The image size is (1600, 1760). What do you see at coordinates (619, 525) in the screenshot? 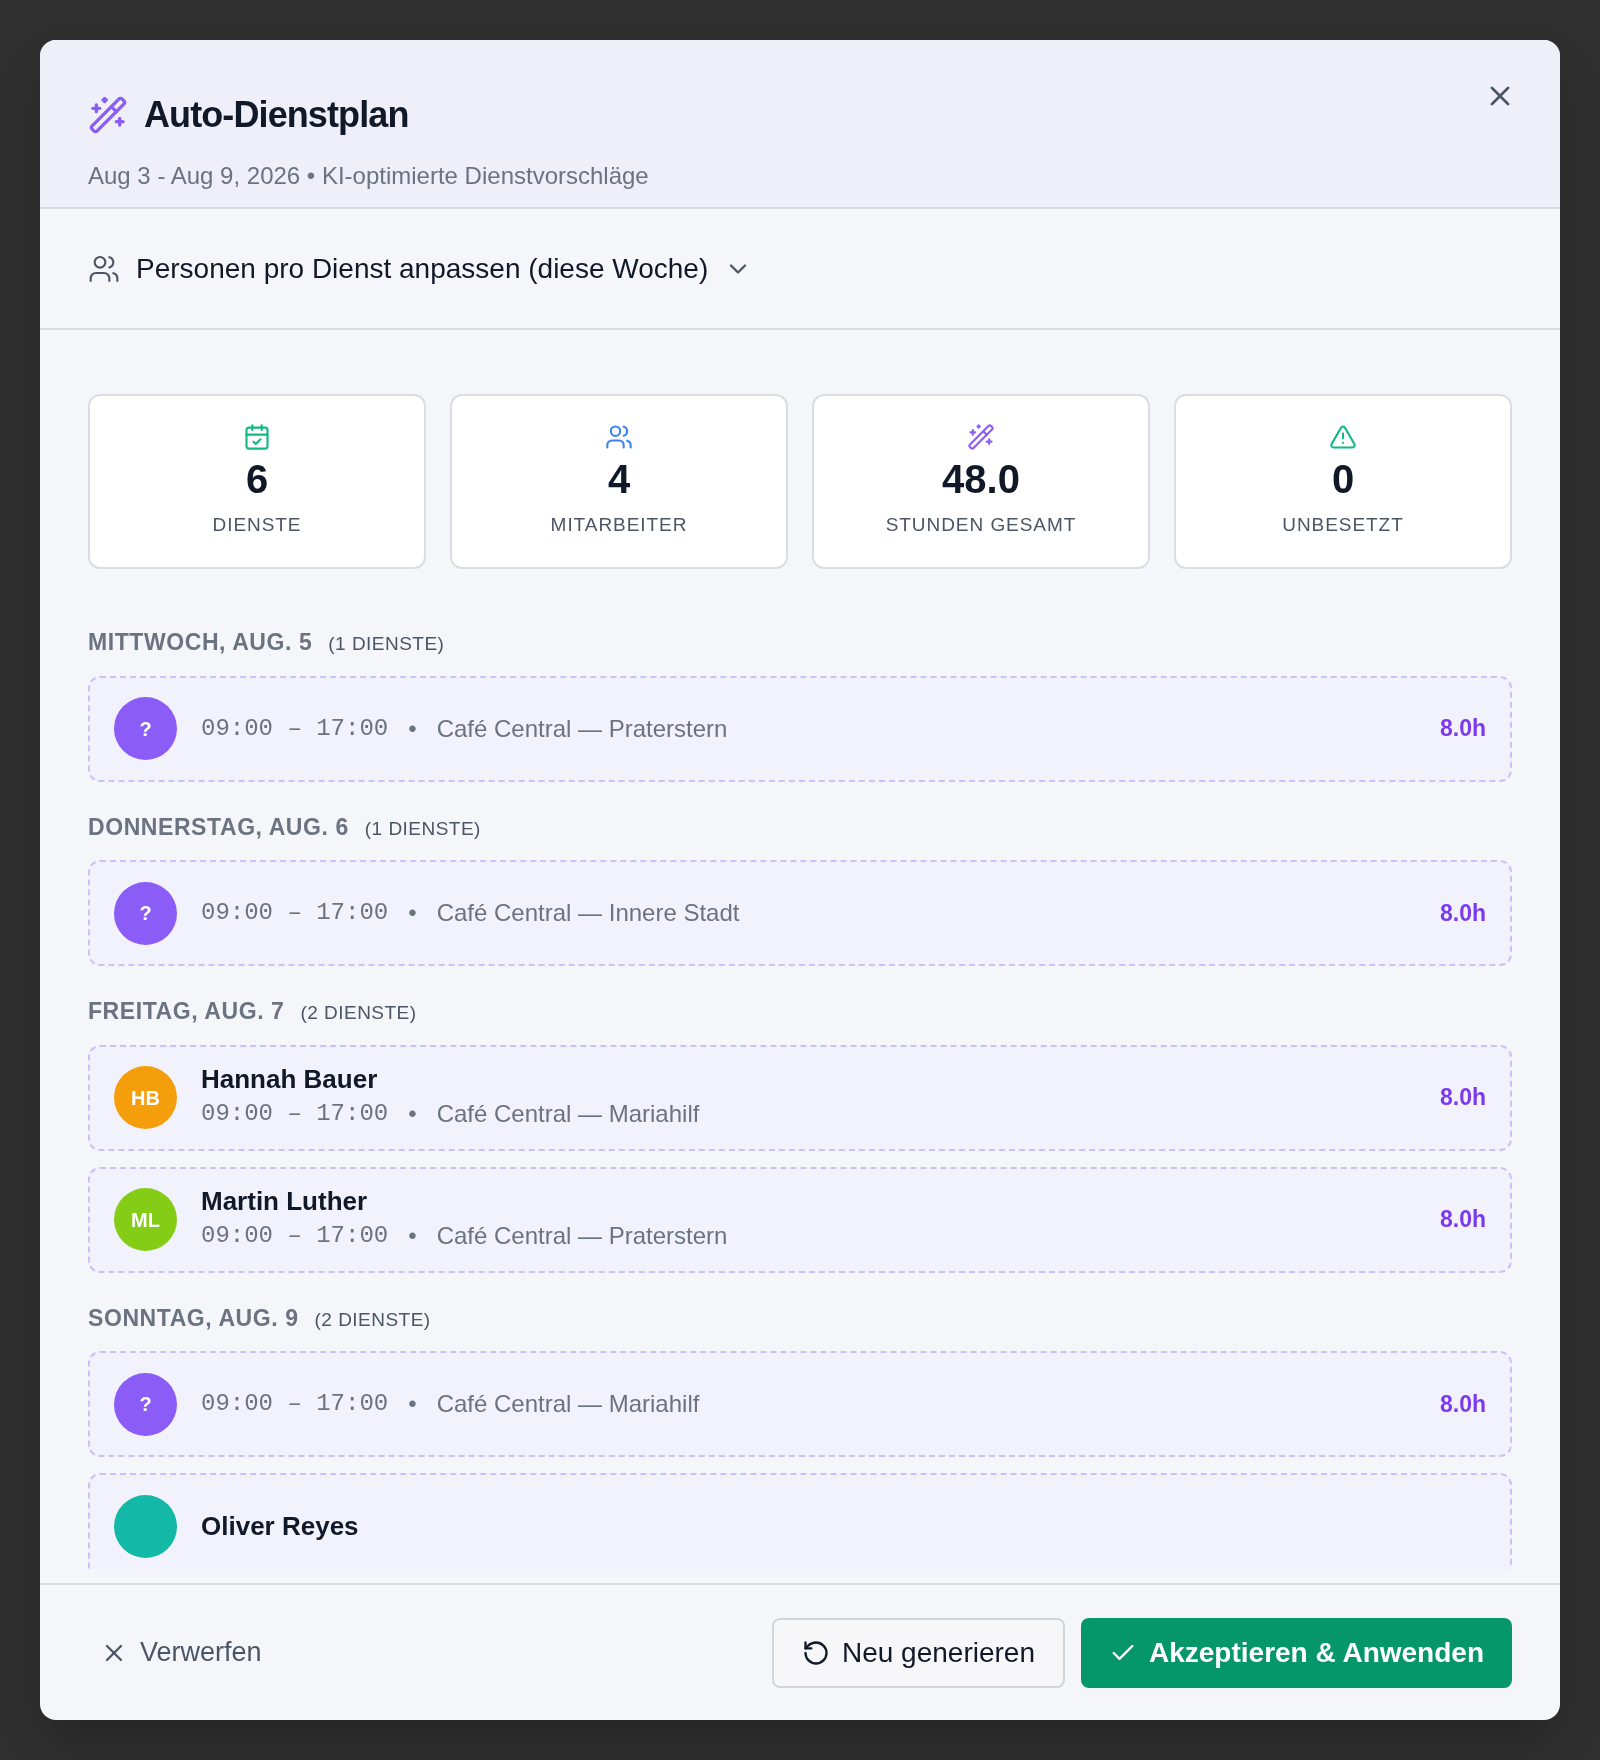
I see `stat-label: MITARBEITER` at bounding box center [619, 525].